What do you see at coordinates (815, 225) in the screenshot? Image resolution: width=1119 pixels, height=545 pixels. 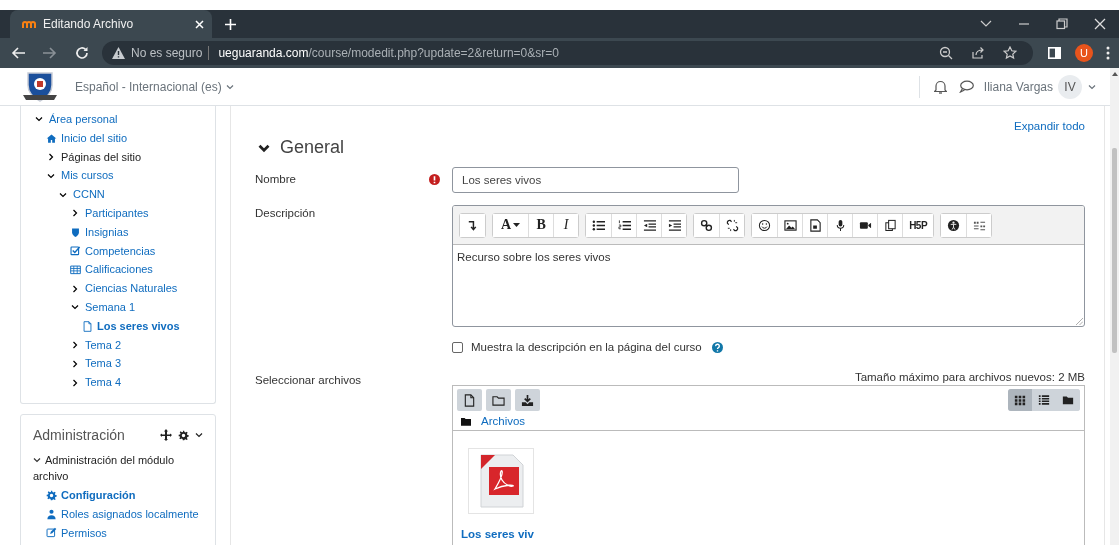 I see `media-file-icon` at bounding box center [815, 225].